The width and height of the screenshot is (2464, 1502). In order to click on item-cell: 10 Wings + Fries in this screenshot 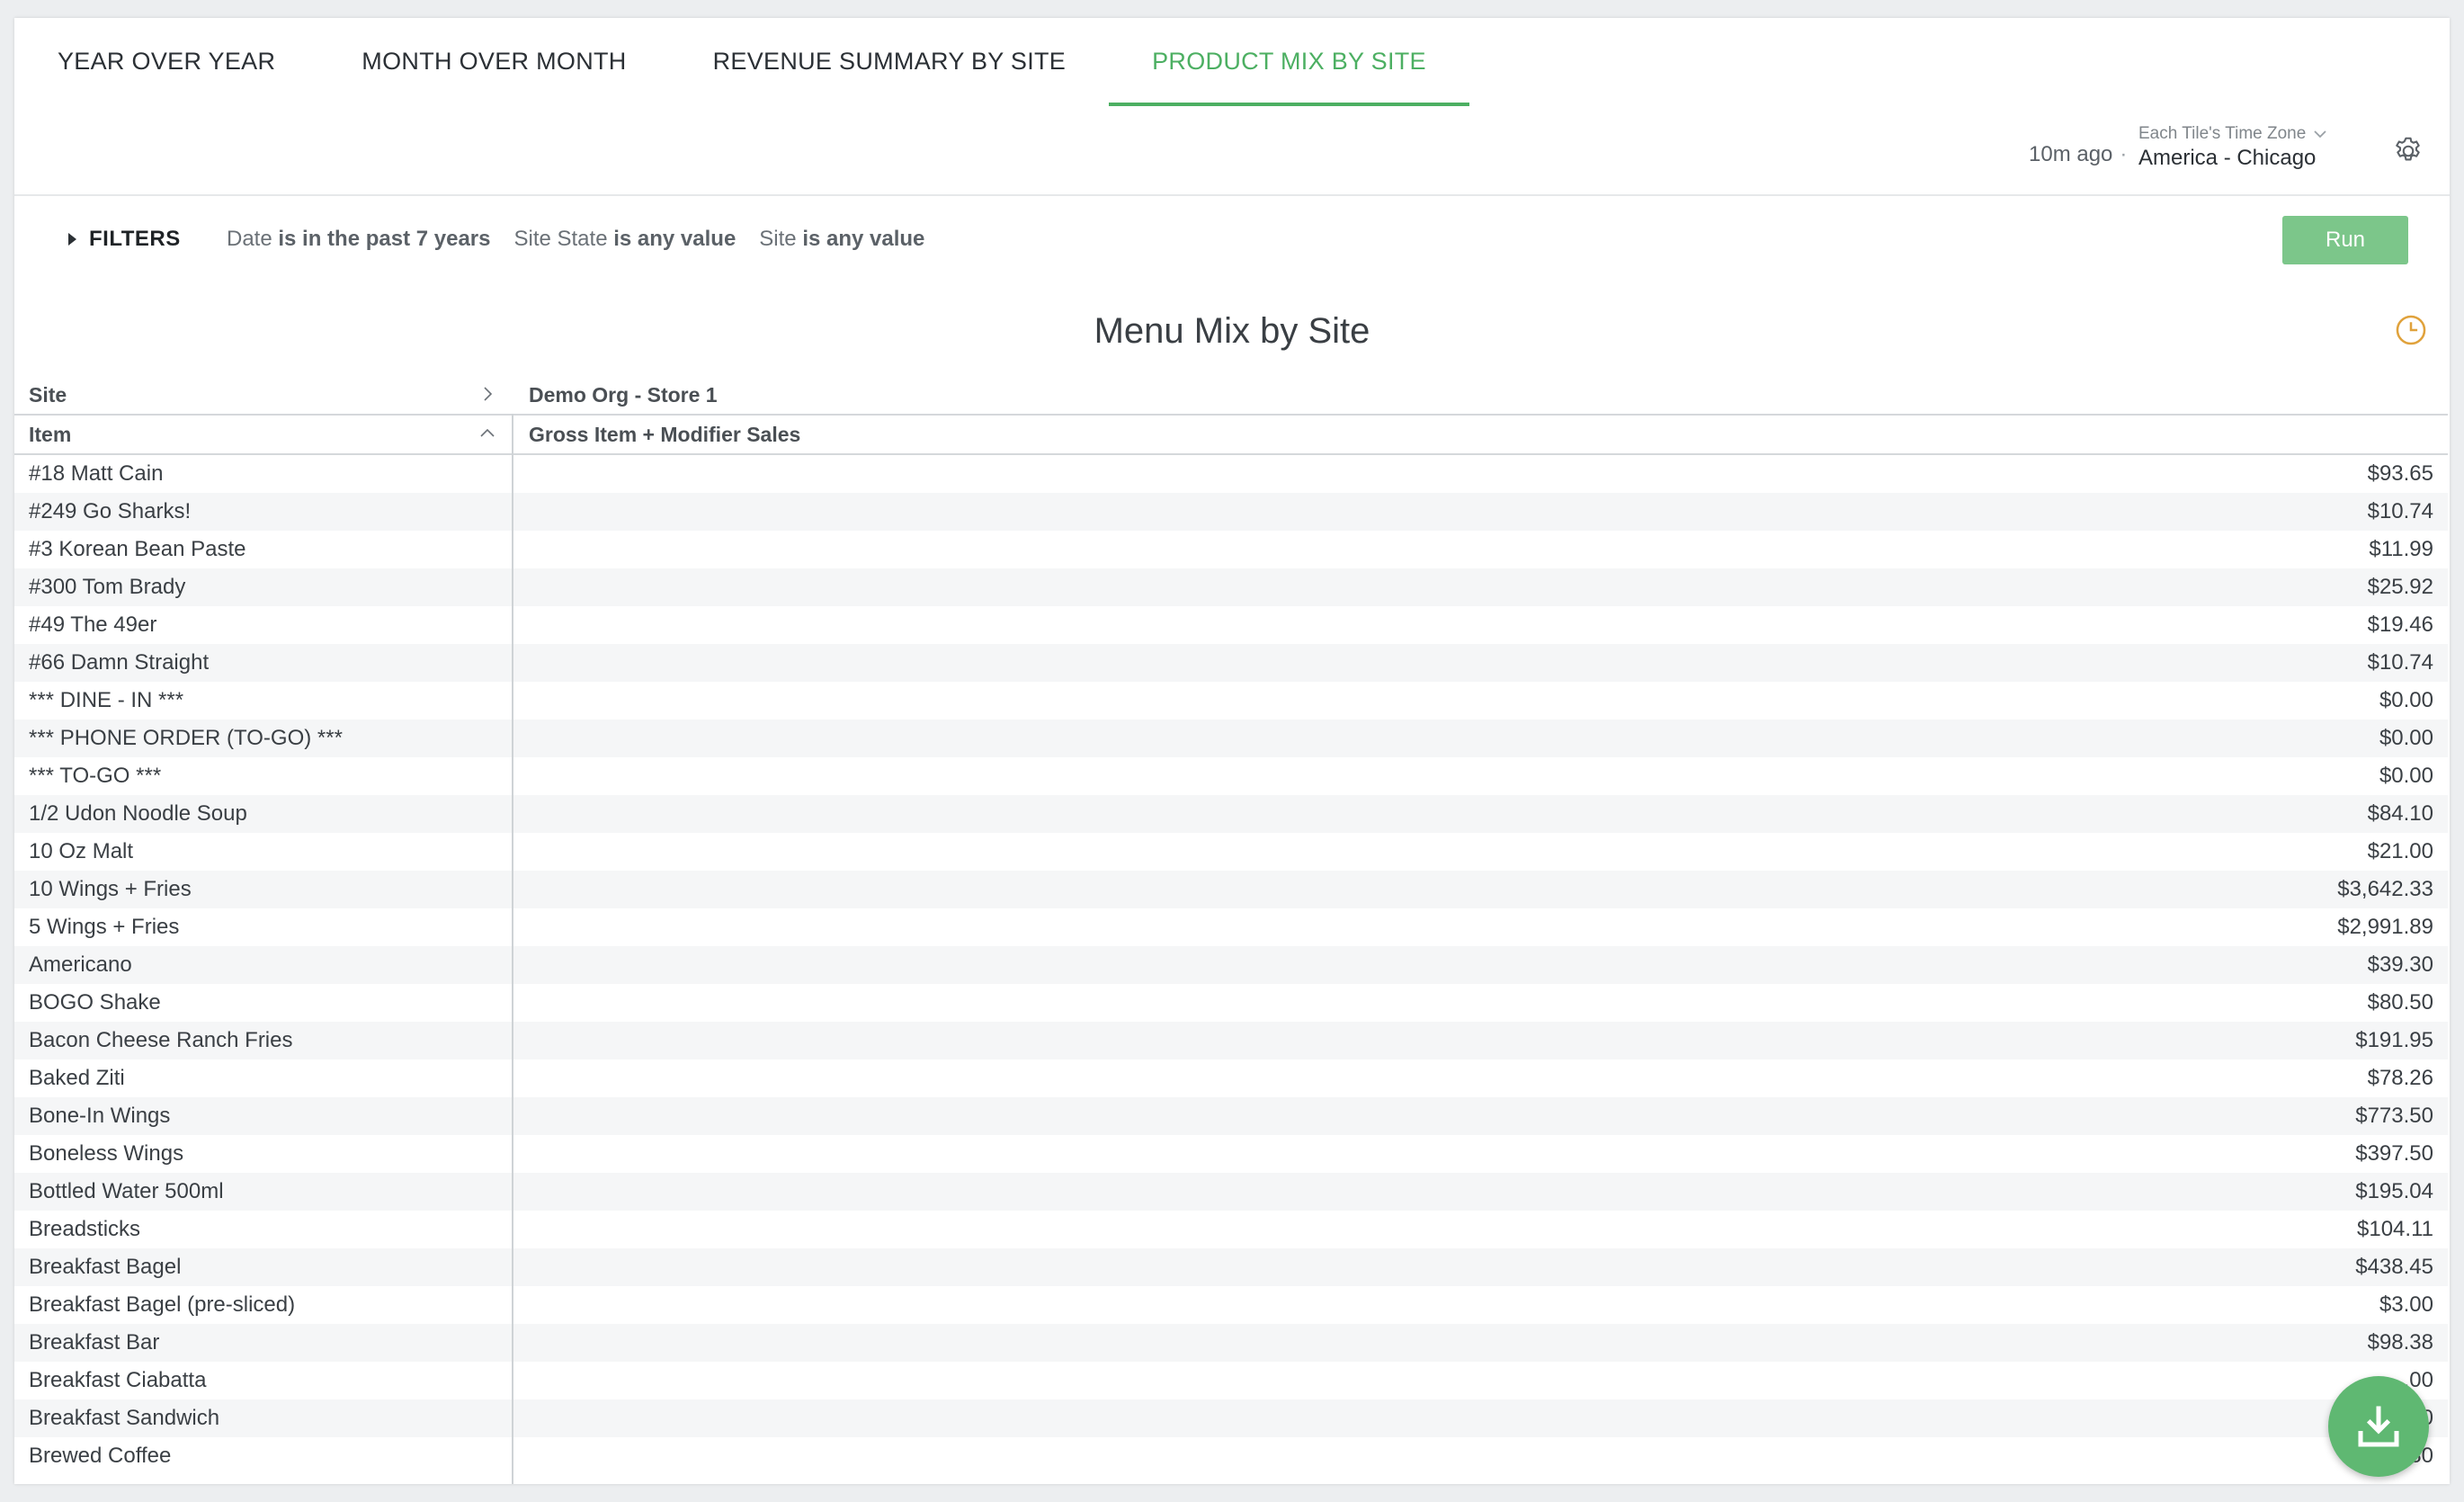, I will do `click(110, 889)`.